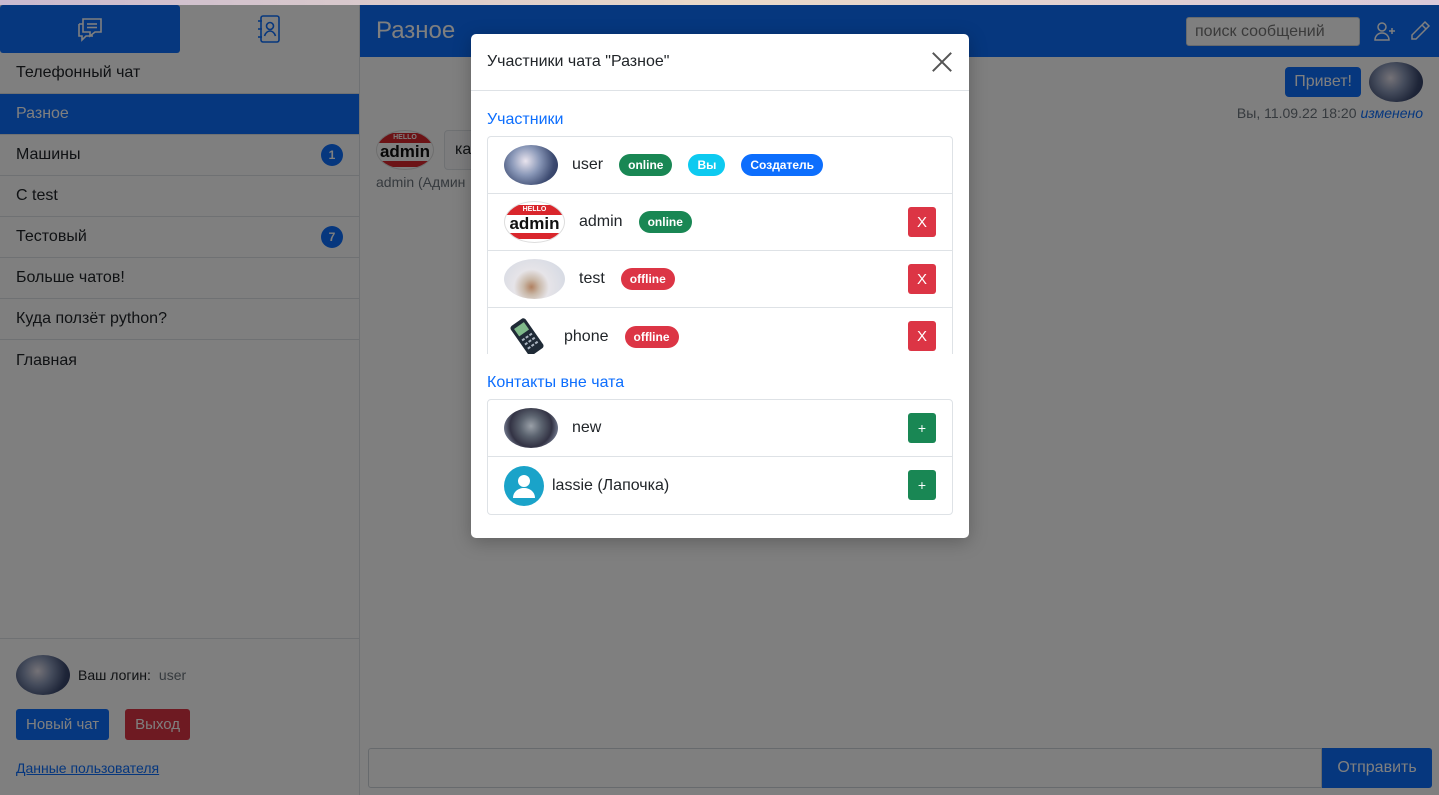 The image size is (1439, 795). I want to click on contact-name: lassie (Лапочка), so click(611, 485).